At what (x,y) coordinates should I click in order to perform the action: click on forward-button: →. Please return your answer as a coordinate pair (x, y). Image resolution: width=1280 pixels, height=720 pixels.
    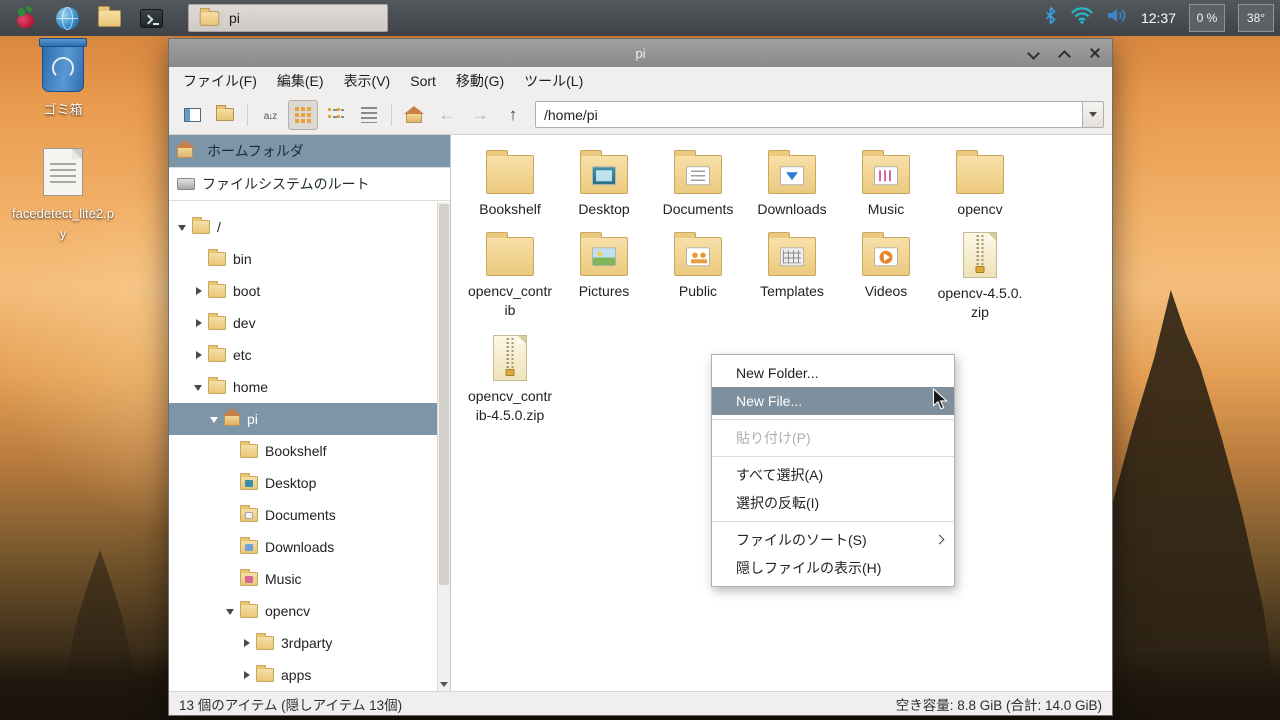
    Looking at the image, I should click on (480, 115).